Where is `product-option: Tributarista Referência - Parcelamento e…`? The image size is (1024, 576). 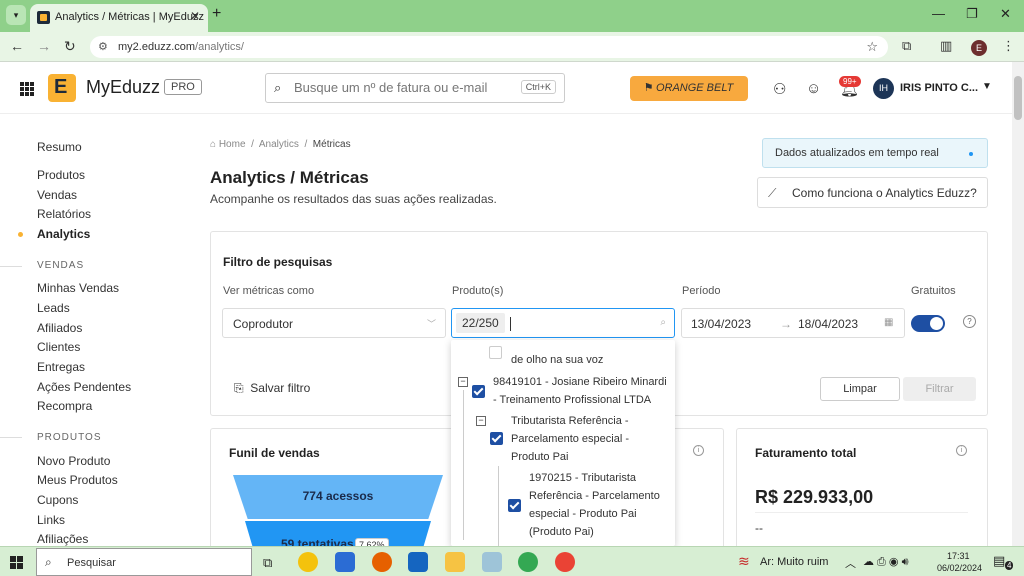
product-option: Tributarista Referência - Parcelamento e… is located at coordinates (590, 439).